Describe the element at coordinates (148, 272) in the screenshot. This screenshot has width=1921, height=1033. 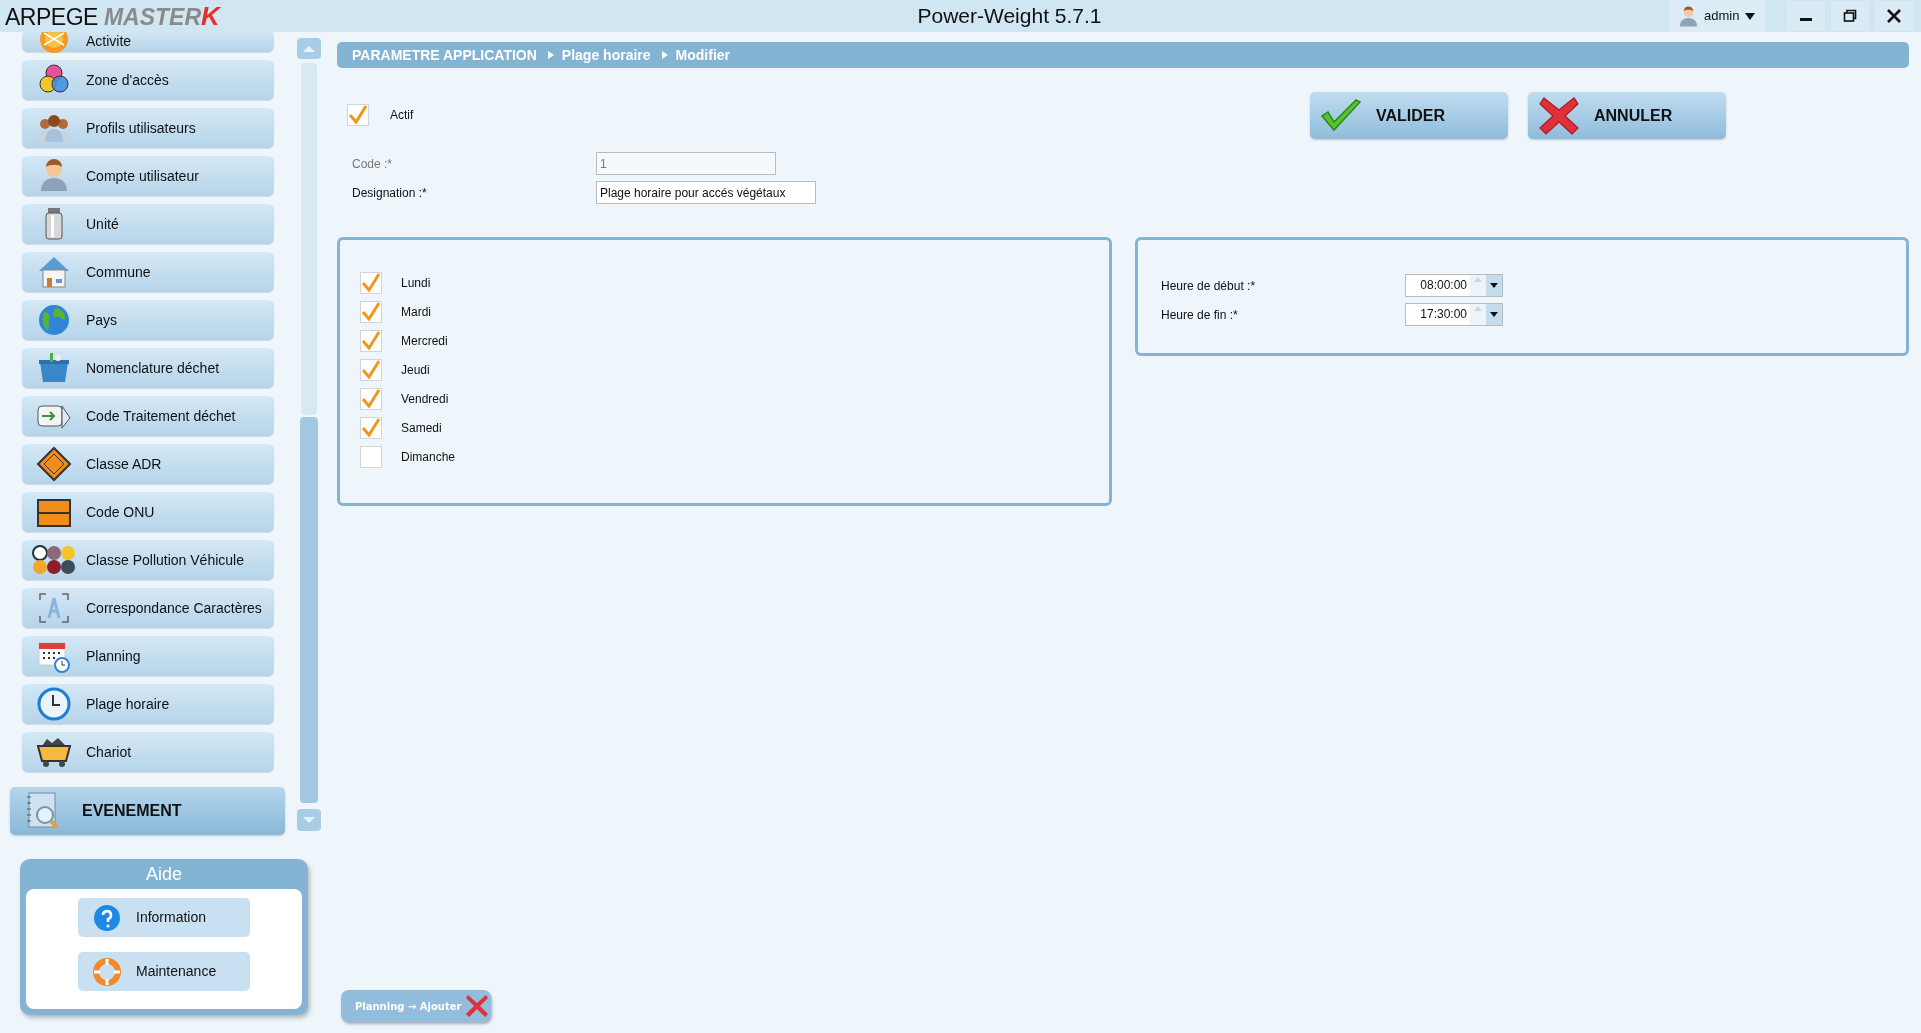
I see `sidebar-item: Commune` at that location.